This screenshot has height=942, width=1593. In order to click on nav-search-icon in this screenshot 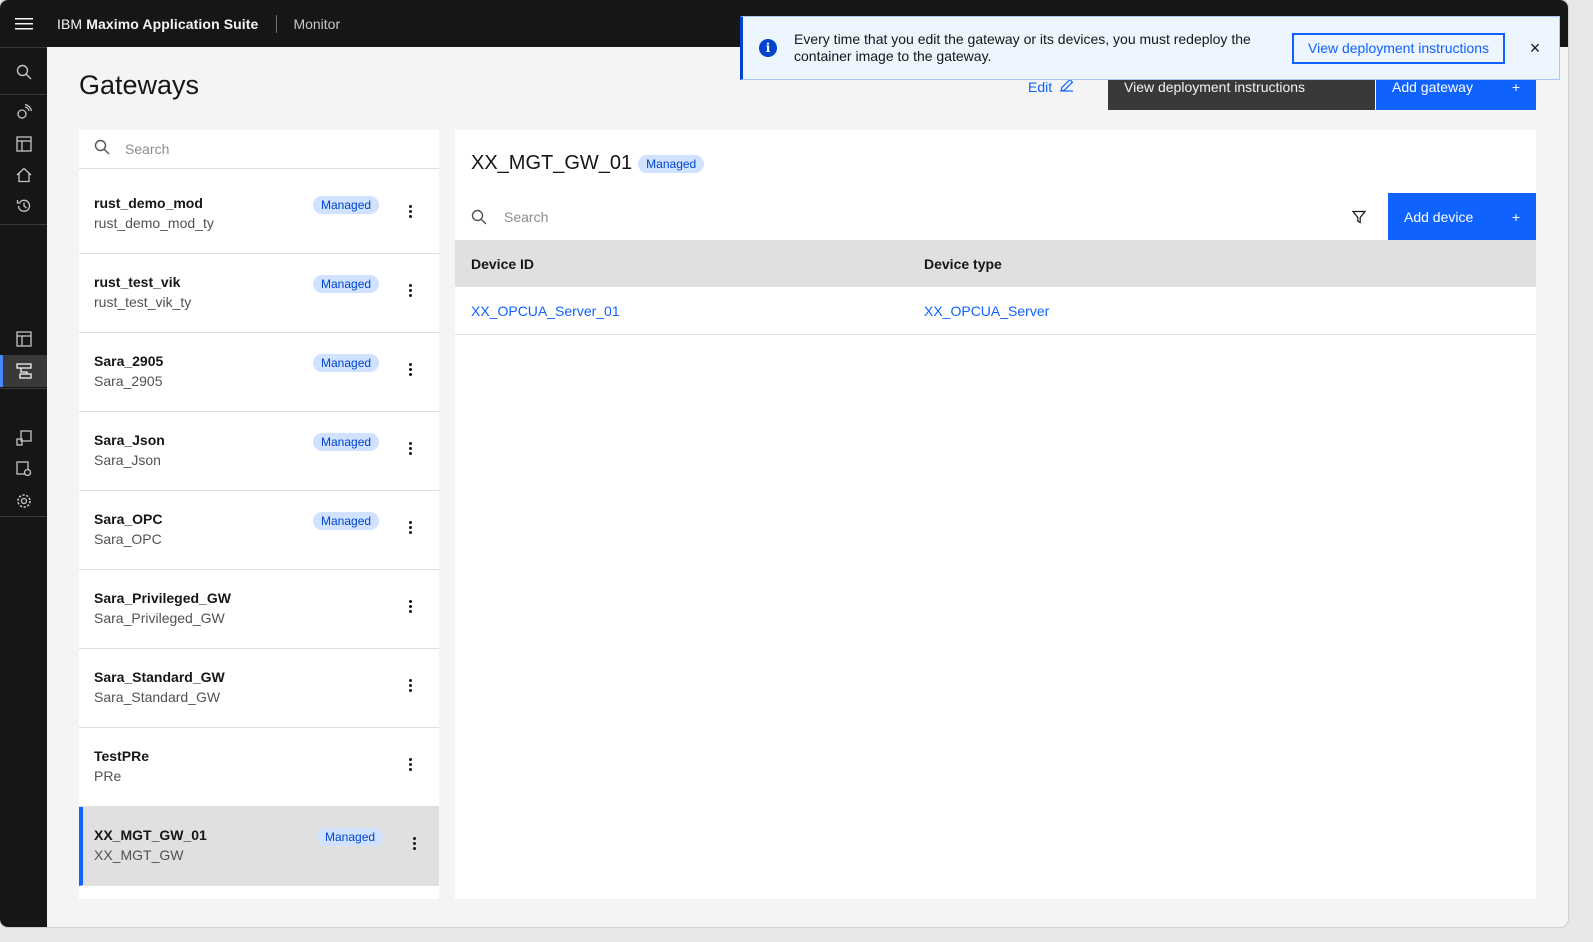, I will do `click(23, 72)`.